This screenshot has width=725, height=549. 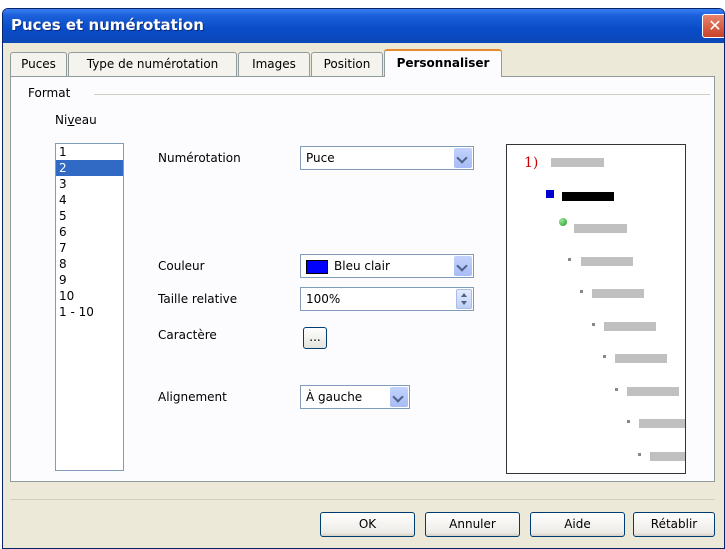 What do you see at coordinates (38, 64) in the screenshot?
I see `tab-puces: Puces` at bounding box center [38, 64].